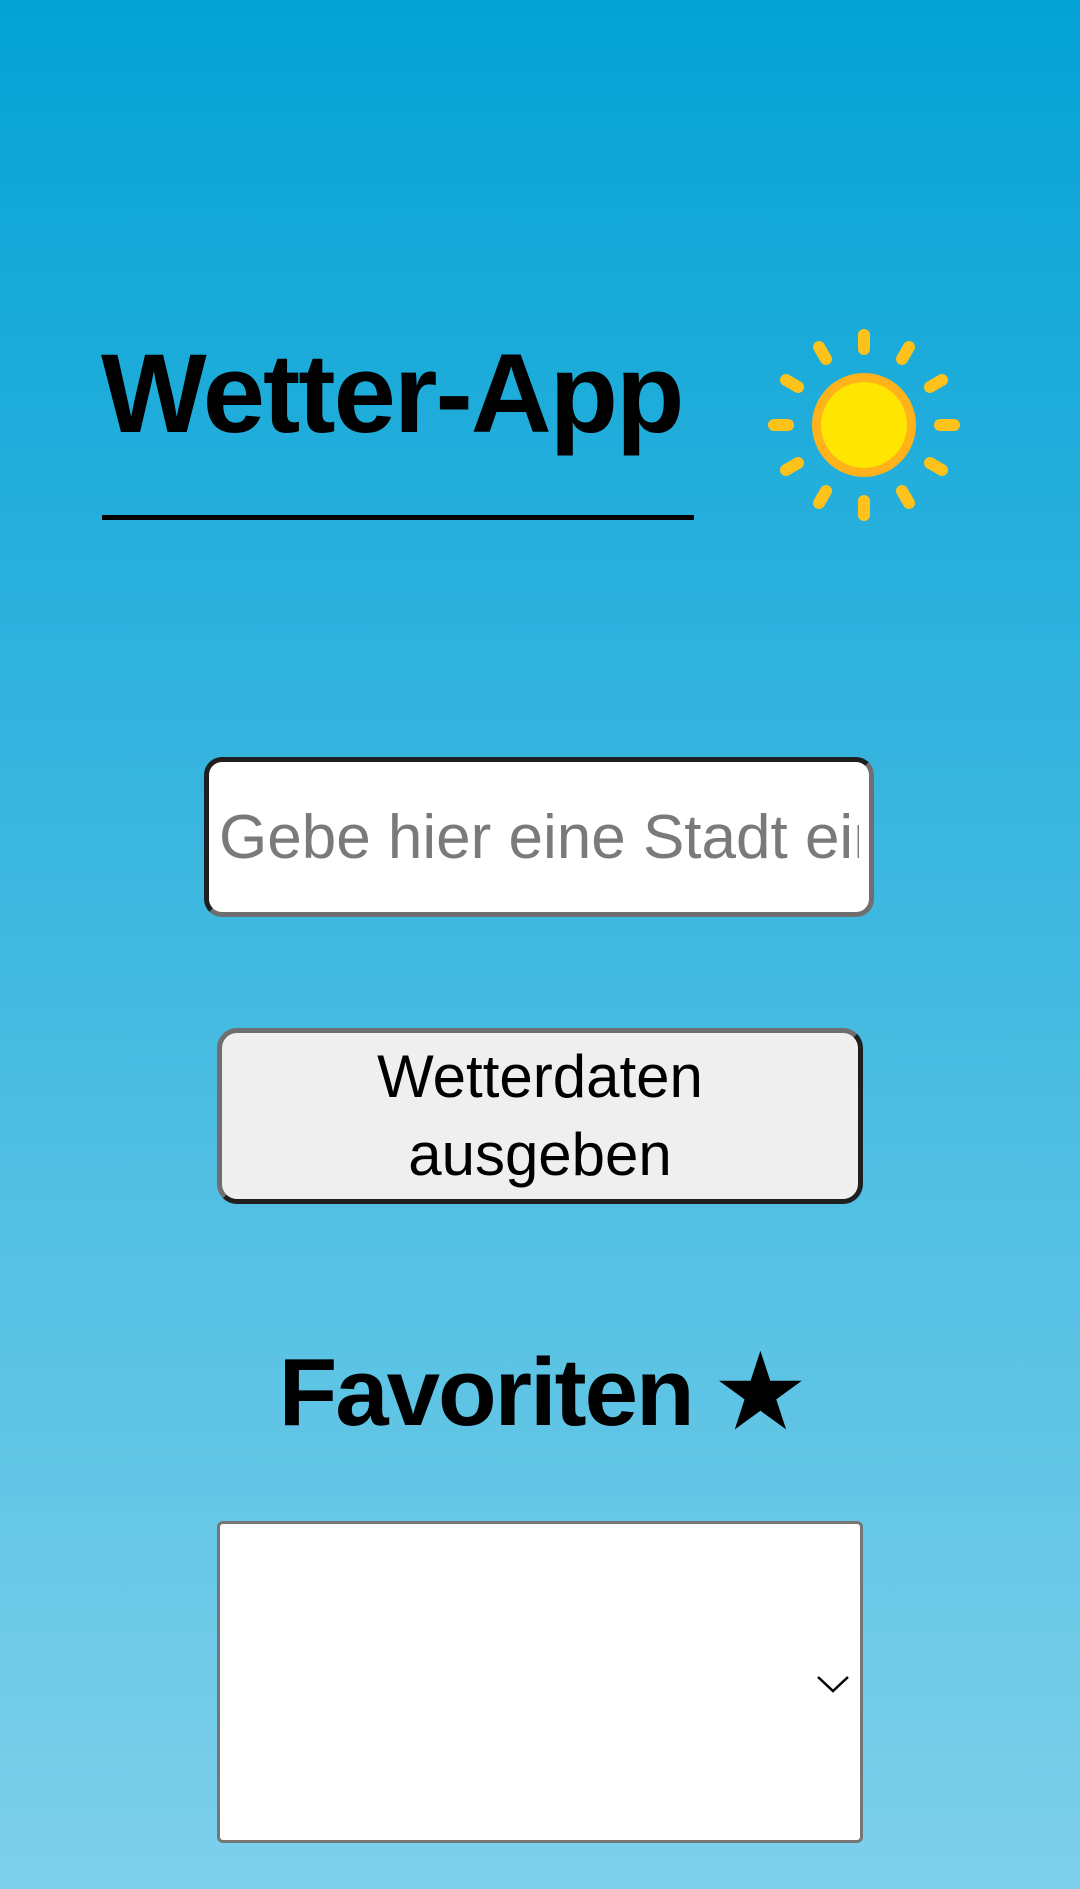 The width and height of the screenshot is (1080, 1889). Describe the element at coordinates (833, 1684) in the screenshot. I see `chevron-down-icon` at that location.